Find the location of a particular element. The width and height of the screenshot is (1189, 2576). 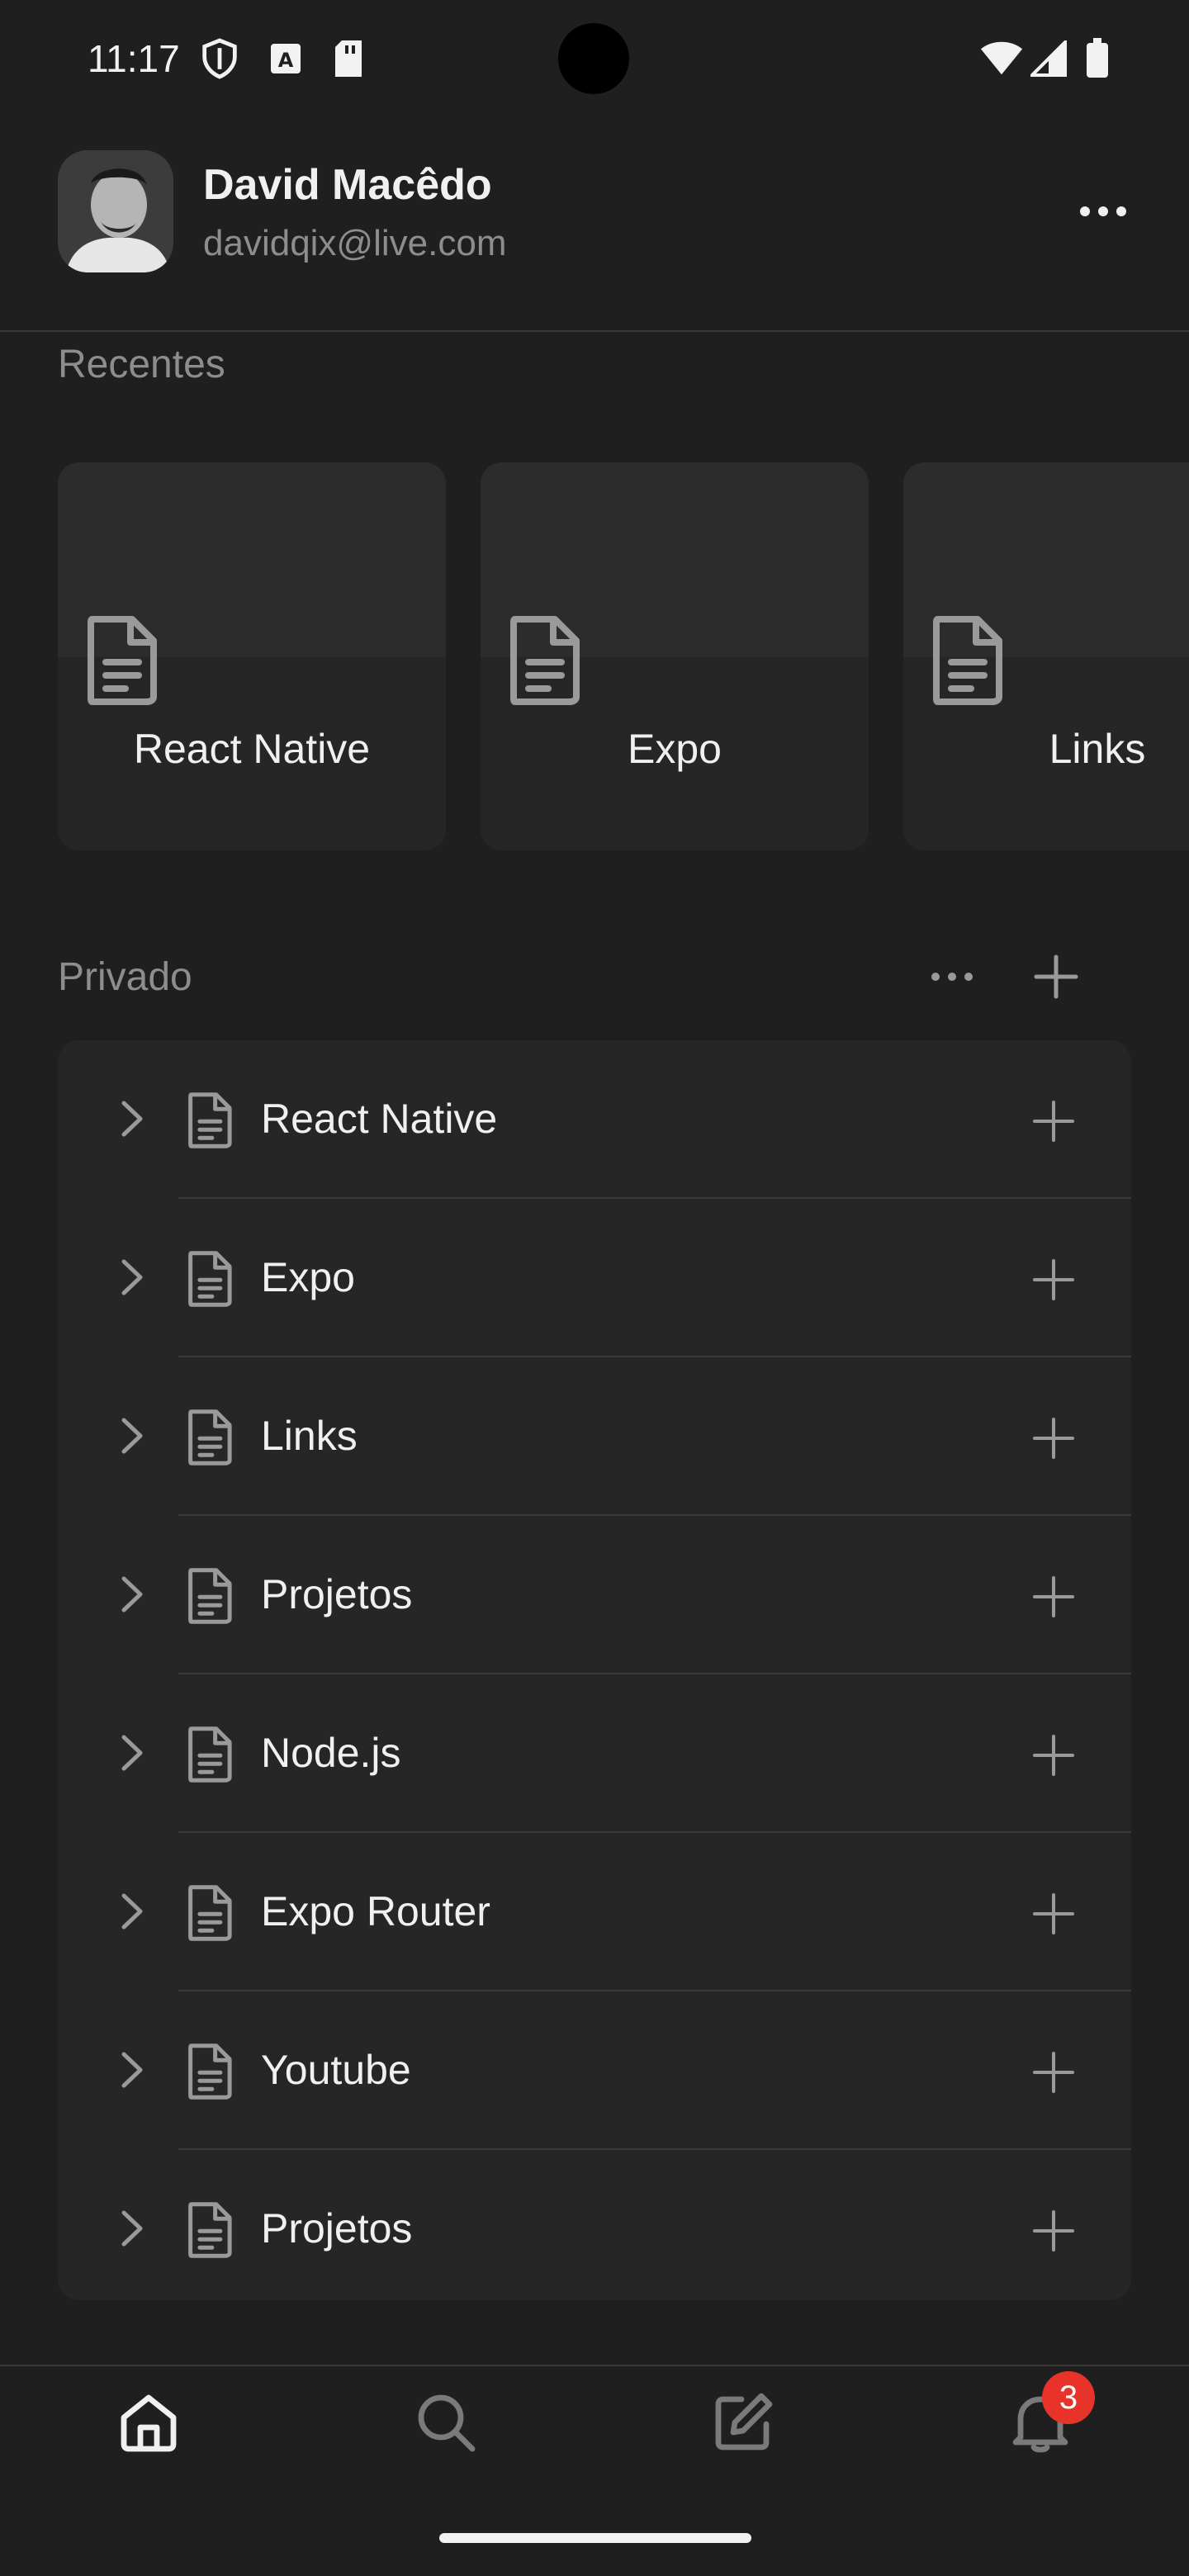

list-item: Youtube is located at coordinates (594, 2070).